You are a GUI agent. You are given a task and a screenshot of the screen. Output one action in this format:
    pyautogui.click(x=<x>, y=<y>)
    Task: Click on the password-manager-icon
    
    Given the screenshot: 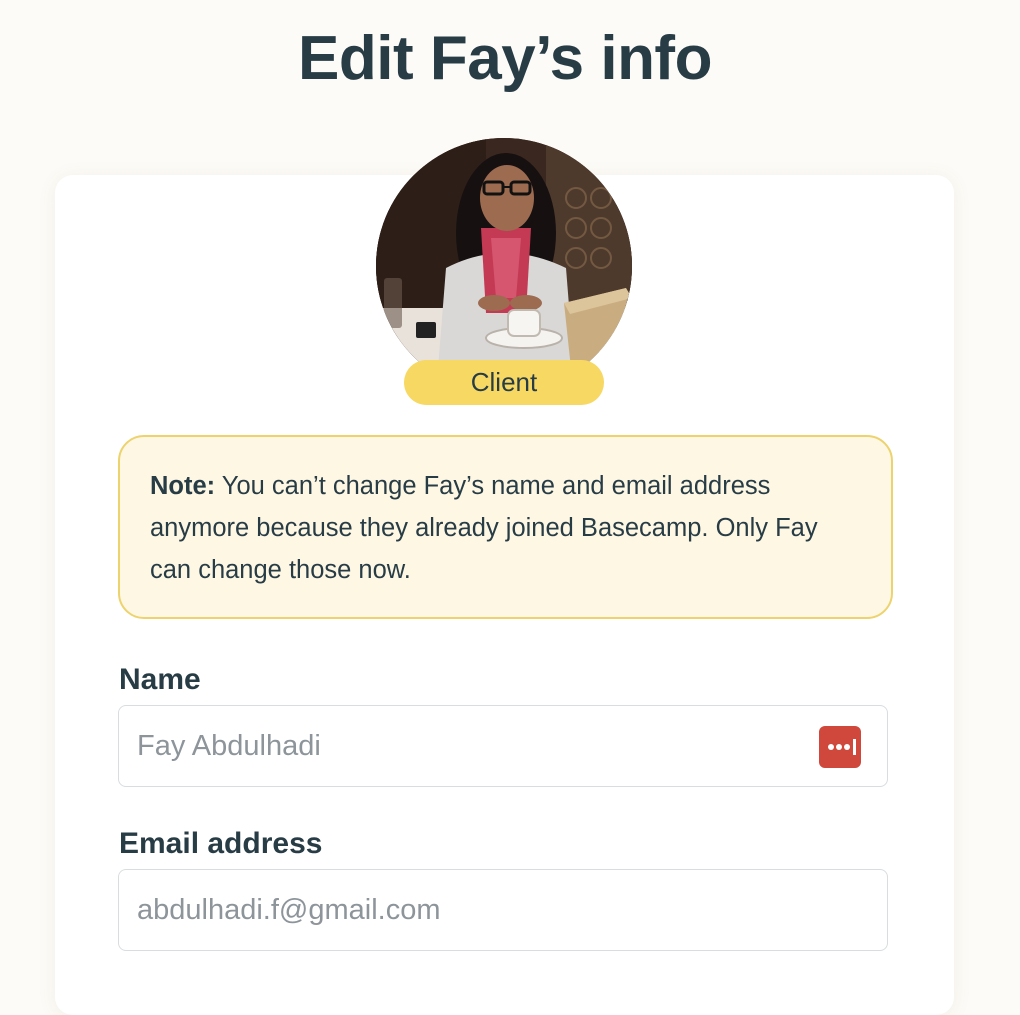 What is the action you would take?
    pyautogui.click(x=840, y=747)
    